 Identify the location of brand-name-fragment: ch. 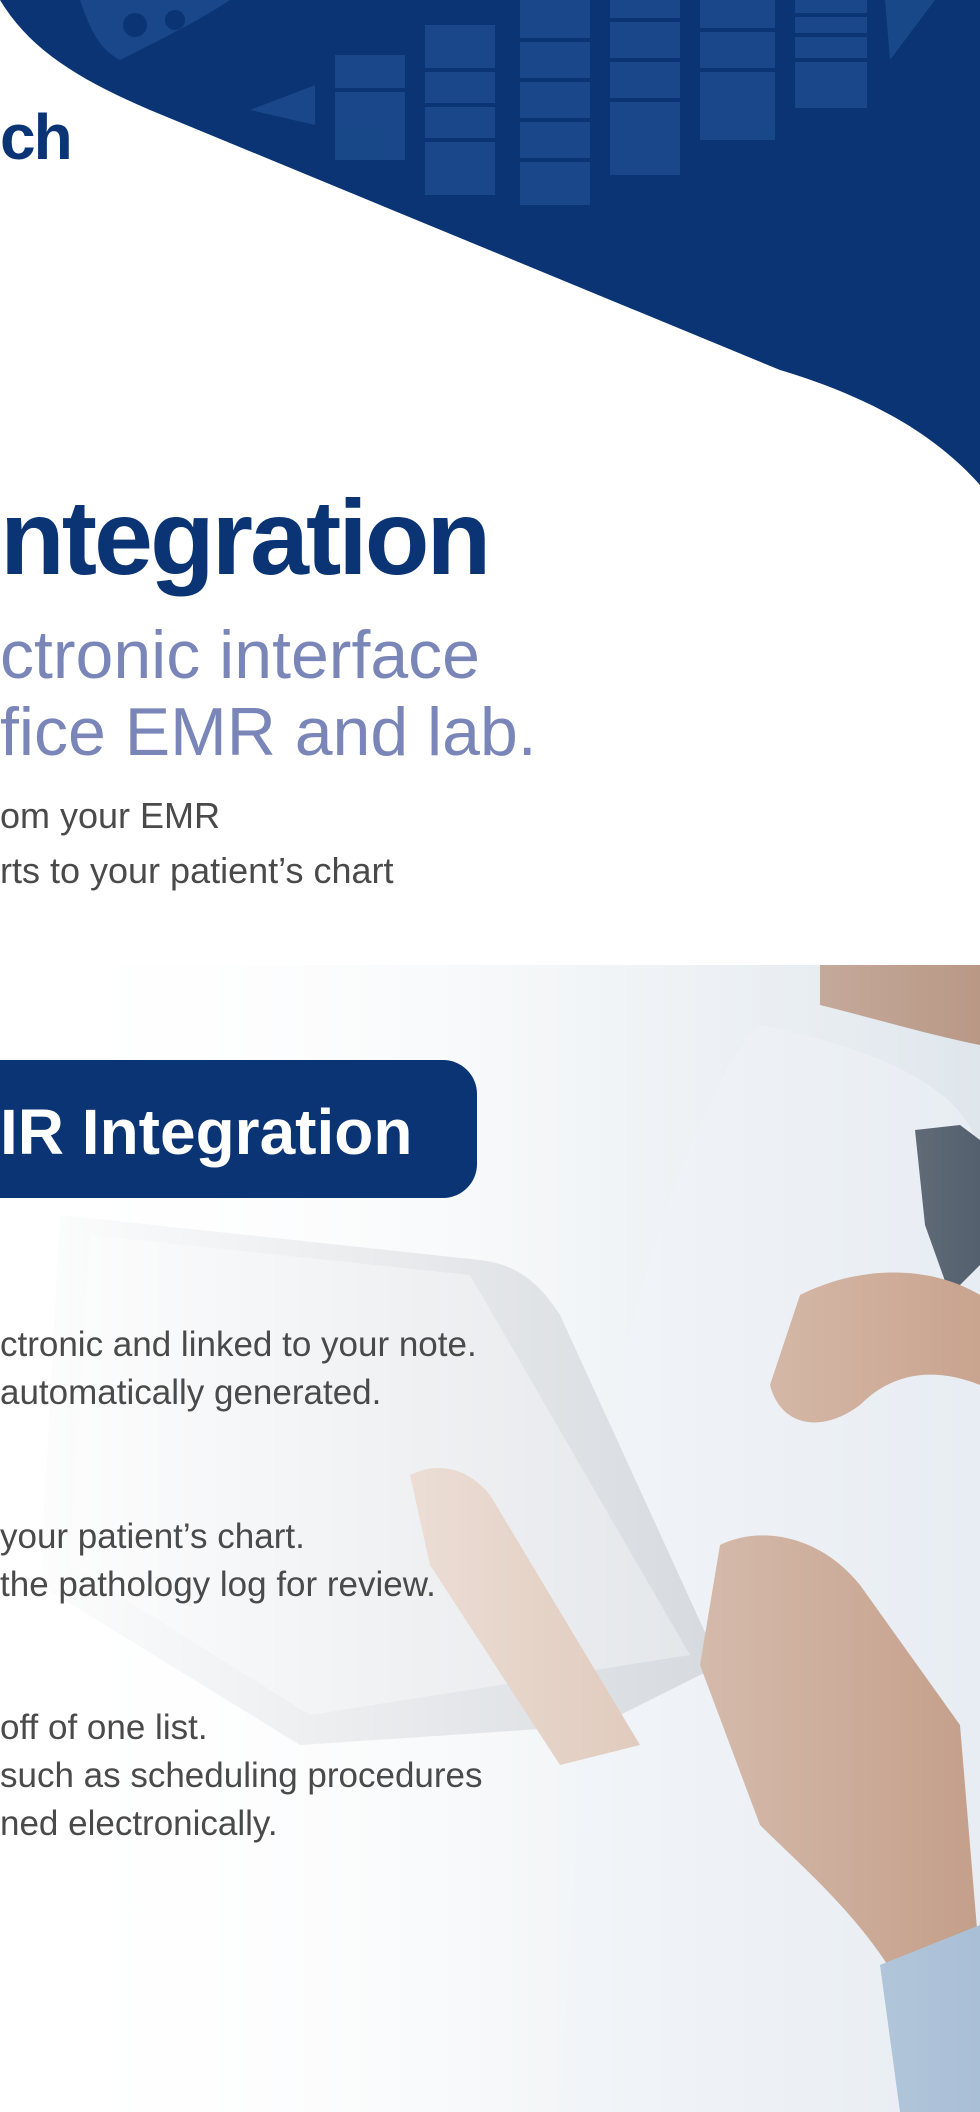
(36, 137).